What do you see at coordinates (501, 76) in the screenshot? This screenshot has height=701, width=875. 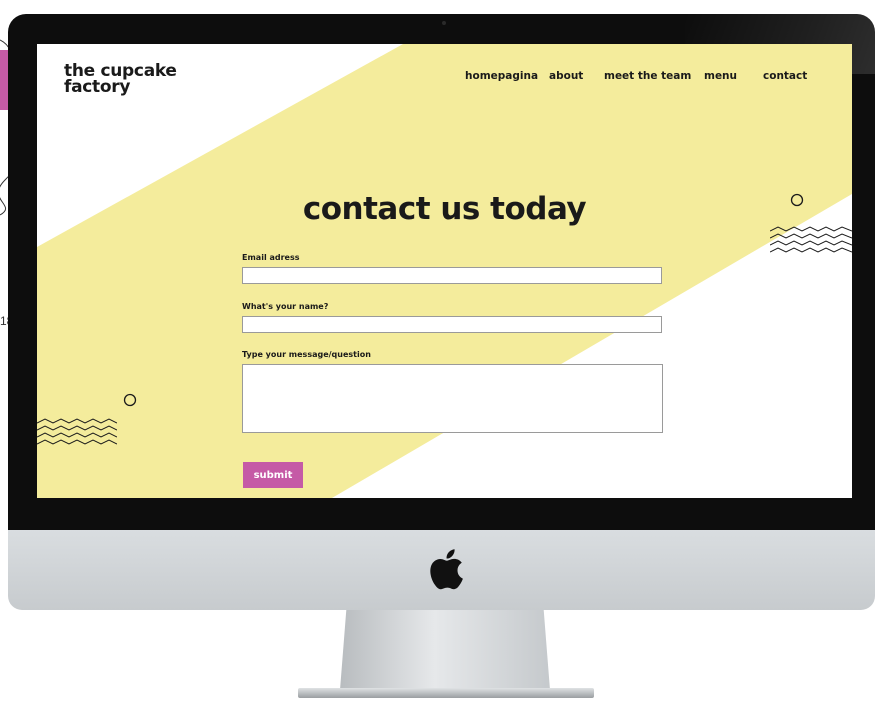 I see `nav-item-homepagina: homepagina` at bounding box center [501, 76].